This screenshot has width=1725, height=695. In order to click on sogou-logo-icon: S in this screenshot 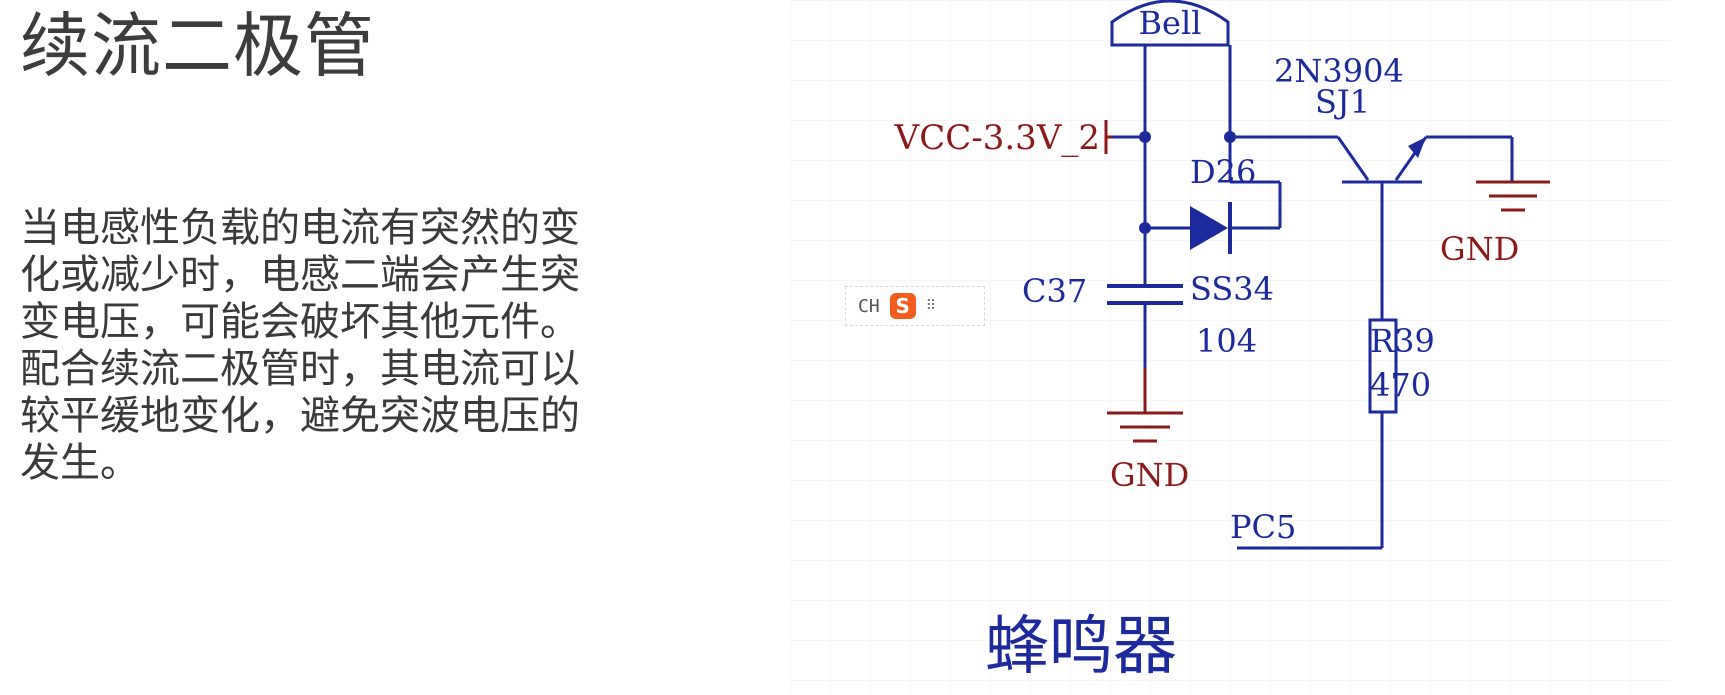, I will do `click(902, 306)`.